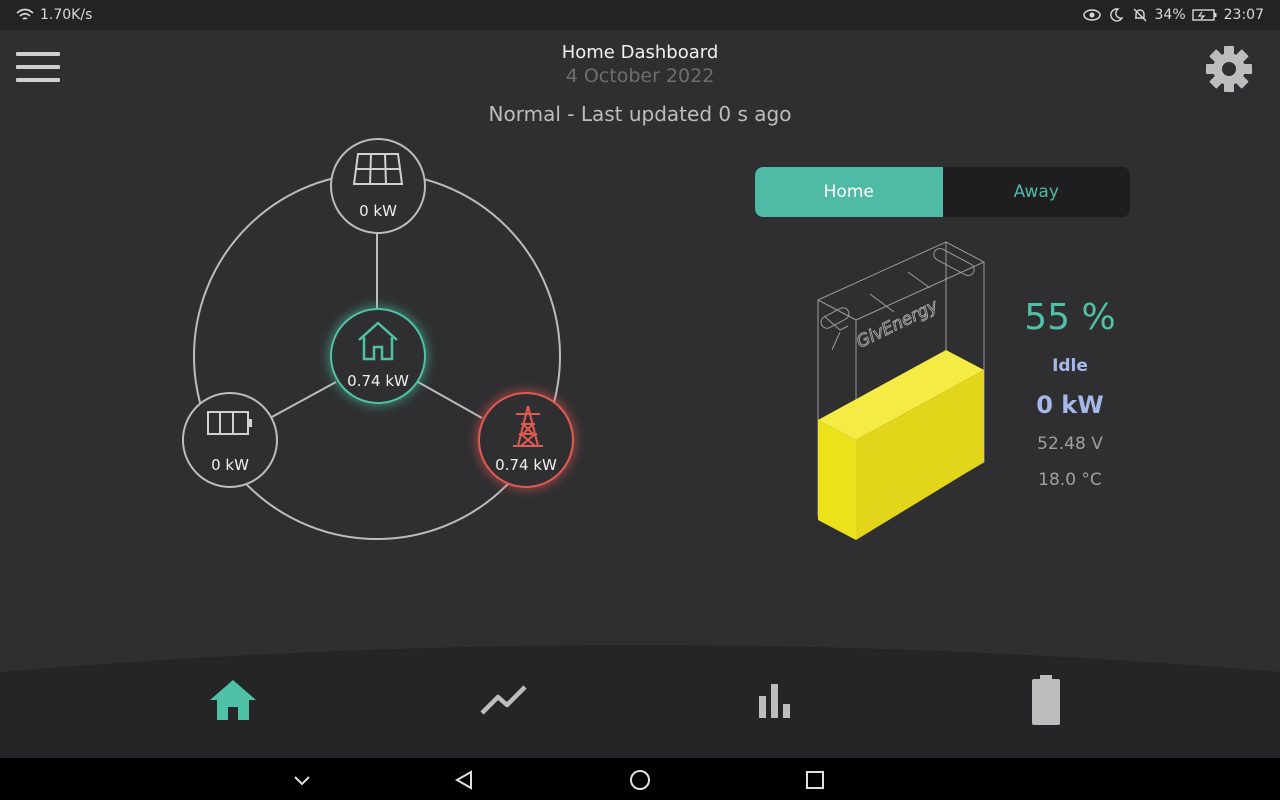  What do you see at coordinates (1204, 15) in the screenshot?
I see `battery-charging-icon` at bounding box center [1204, 15].